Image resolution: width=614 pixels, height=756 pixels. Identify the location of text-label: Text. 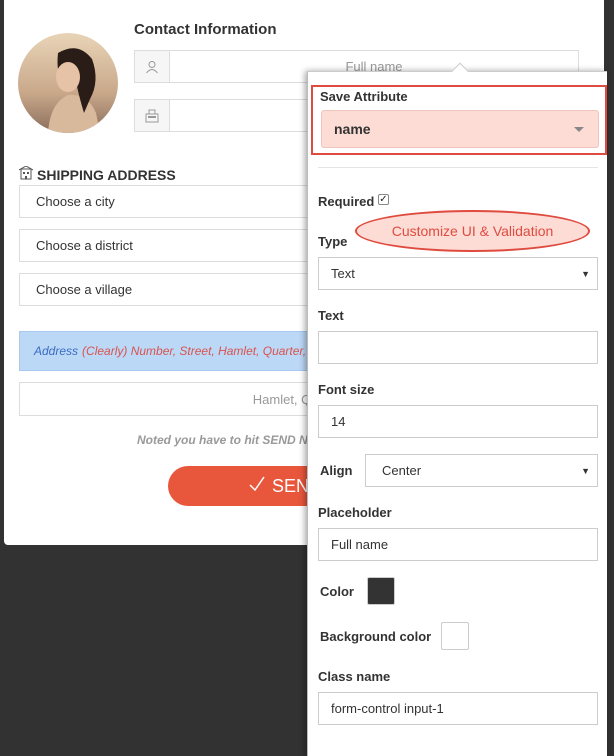
(331, 315).